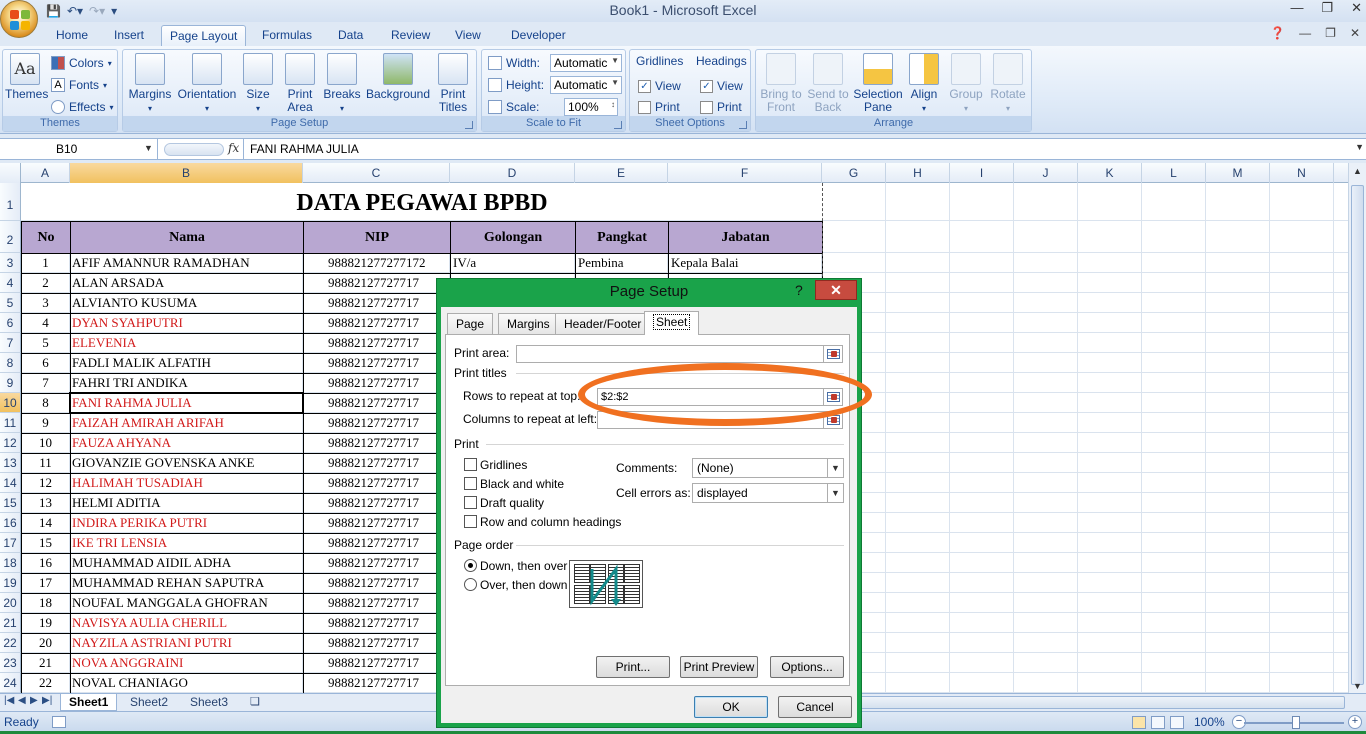 This screenshot has height=734, width=1366. I want to click on column-header-a: A, so click(45, 173).